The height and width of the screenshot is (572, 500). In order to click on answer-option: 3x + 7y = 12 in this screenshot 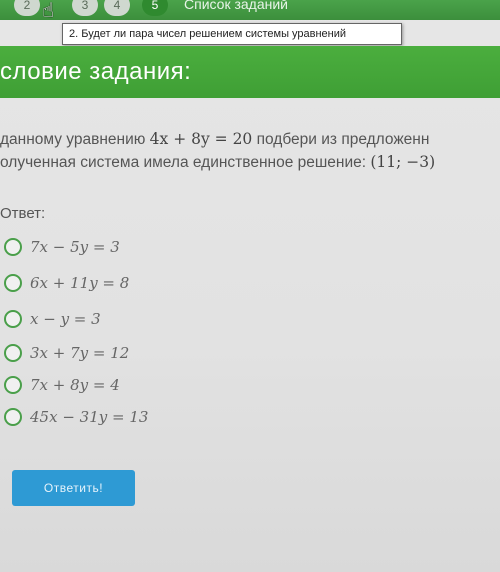, I will do `click(64, 353)`.